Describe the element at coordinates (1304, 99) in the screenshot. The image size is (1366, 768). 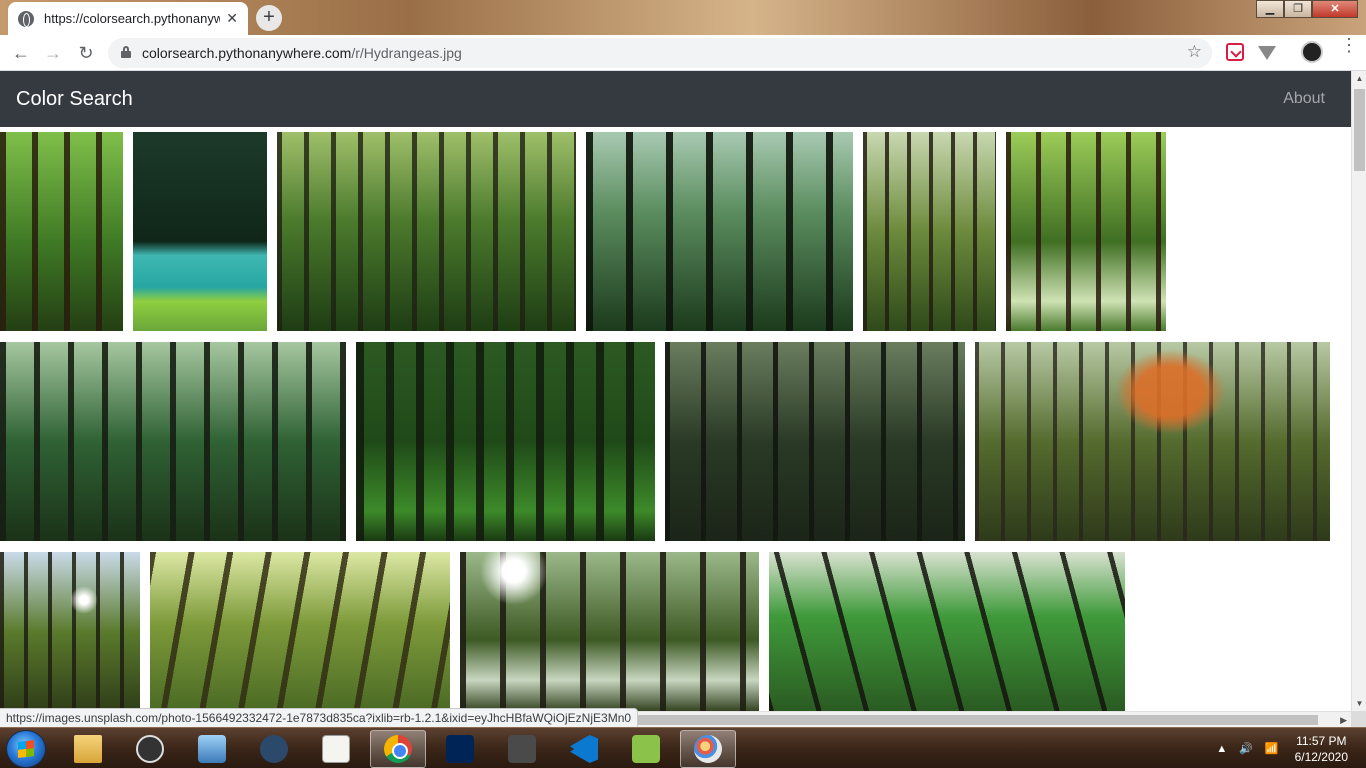
I see `about-link: About` at that location.